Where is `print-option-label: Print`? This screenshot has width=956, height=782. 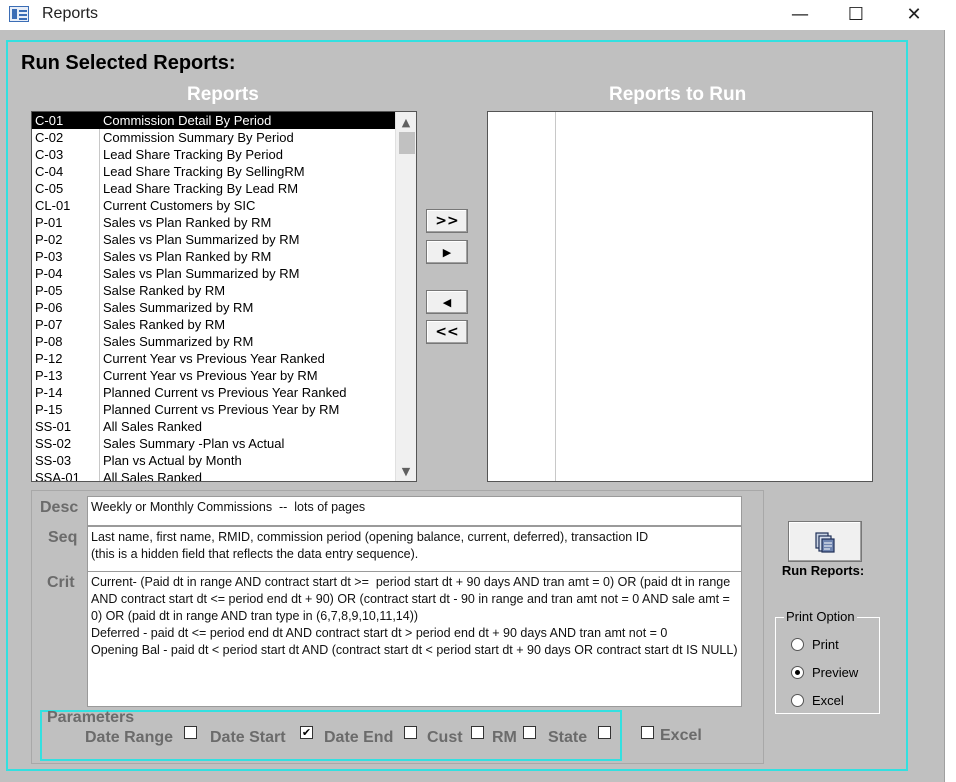 print-option-label: Print is located at coordinates (825, 644).